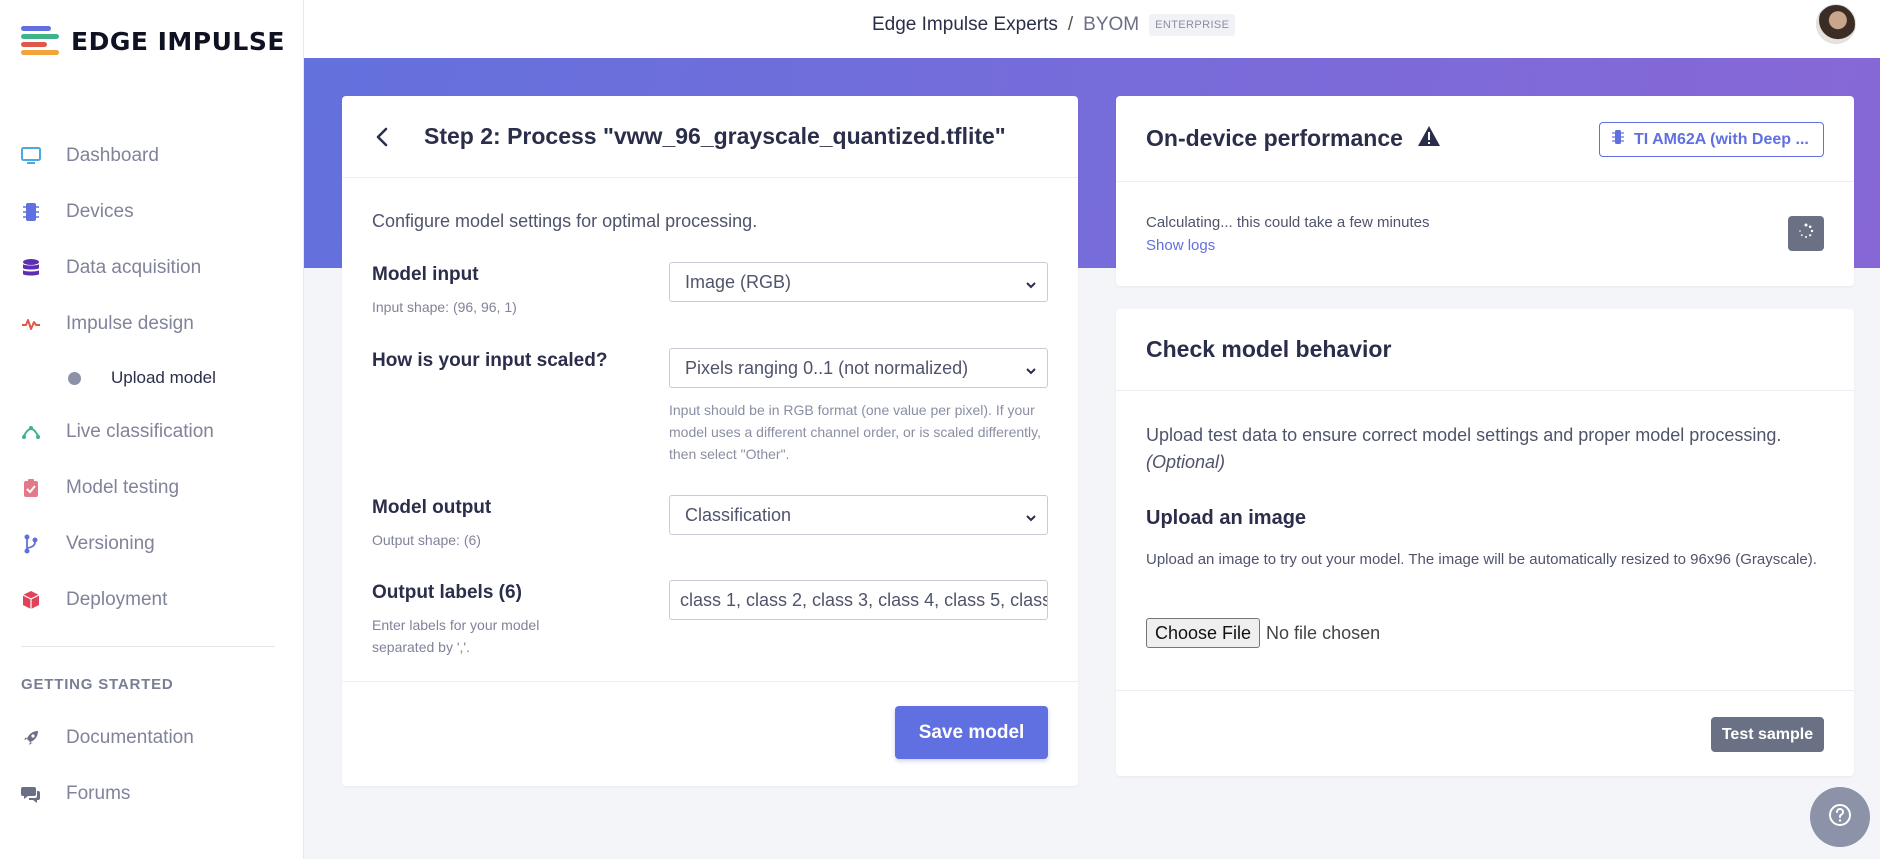  I want to click on model-input-value: Image (RGB), so click(738, 281).